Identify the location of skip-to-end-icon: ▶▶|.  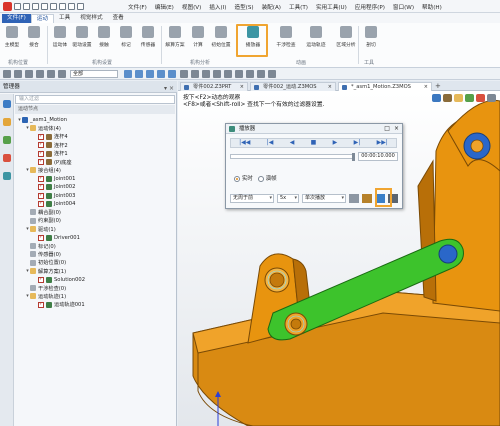
(382, 143).